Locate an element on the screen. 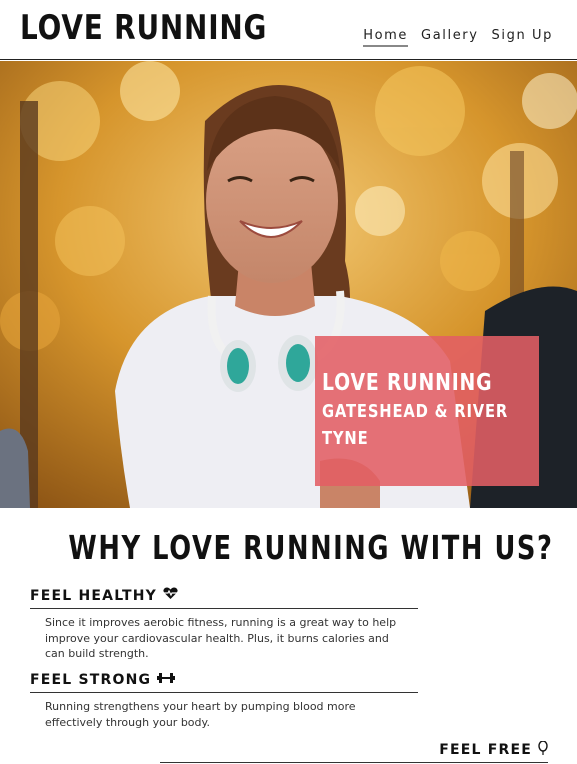  feature-heading: FEEL STRONG is located at coordinates (91, 680).